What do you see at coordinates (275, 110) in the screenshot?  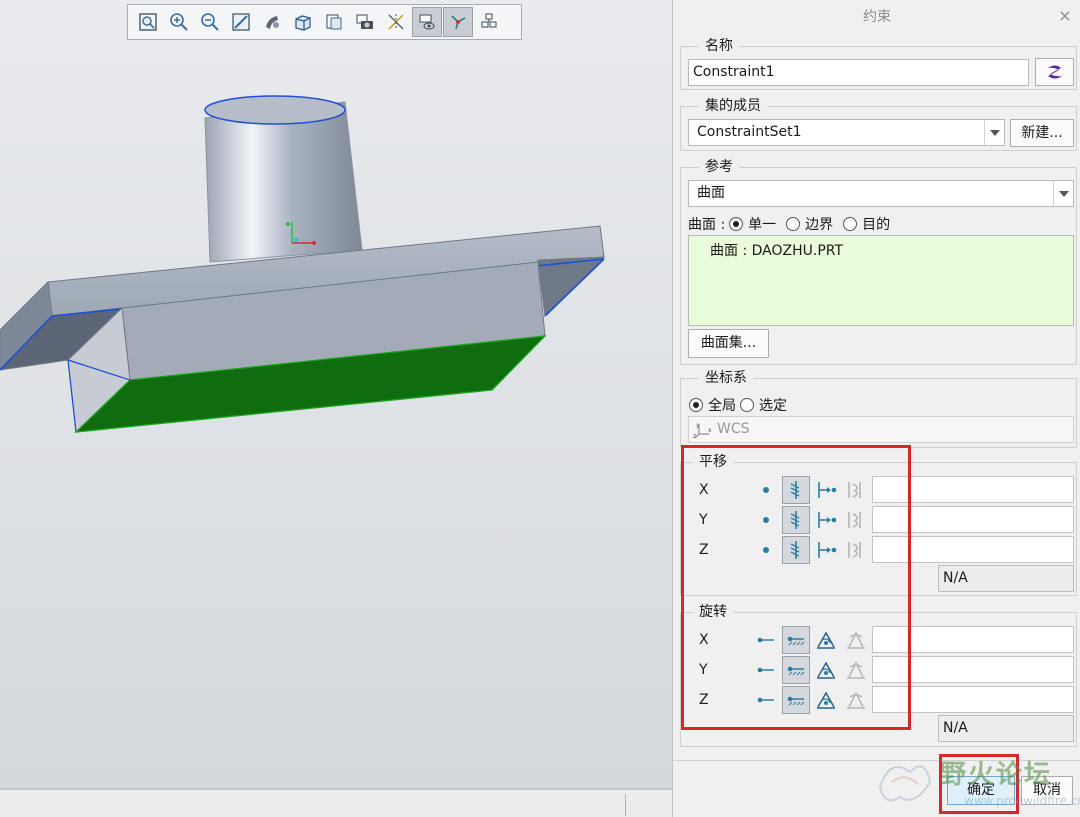 I see `cylinder-top` at bounding box center [275, 110].